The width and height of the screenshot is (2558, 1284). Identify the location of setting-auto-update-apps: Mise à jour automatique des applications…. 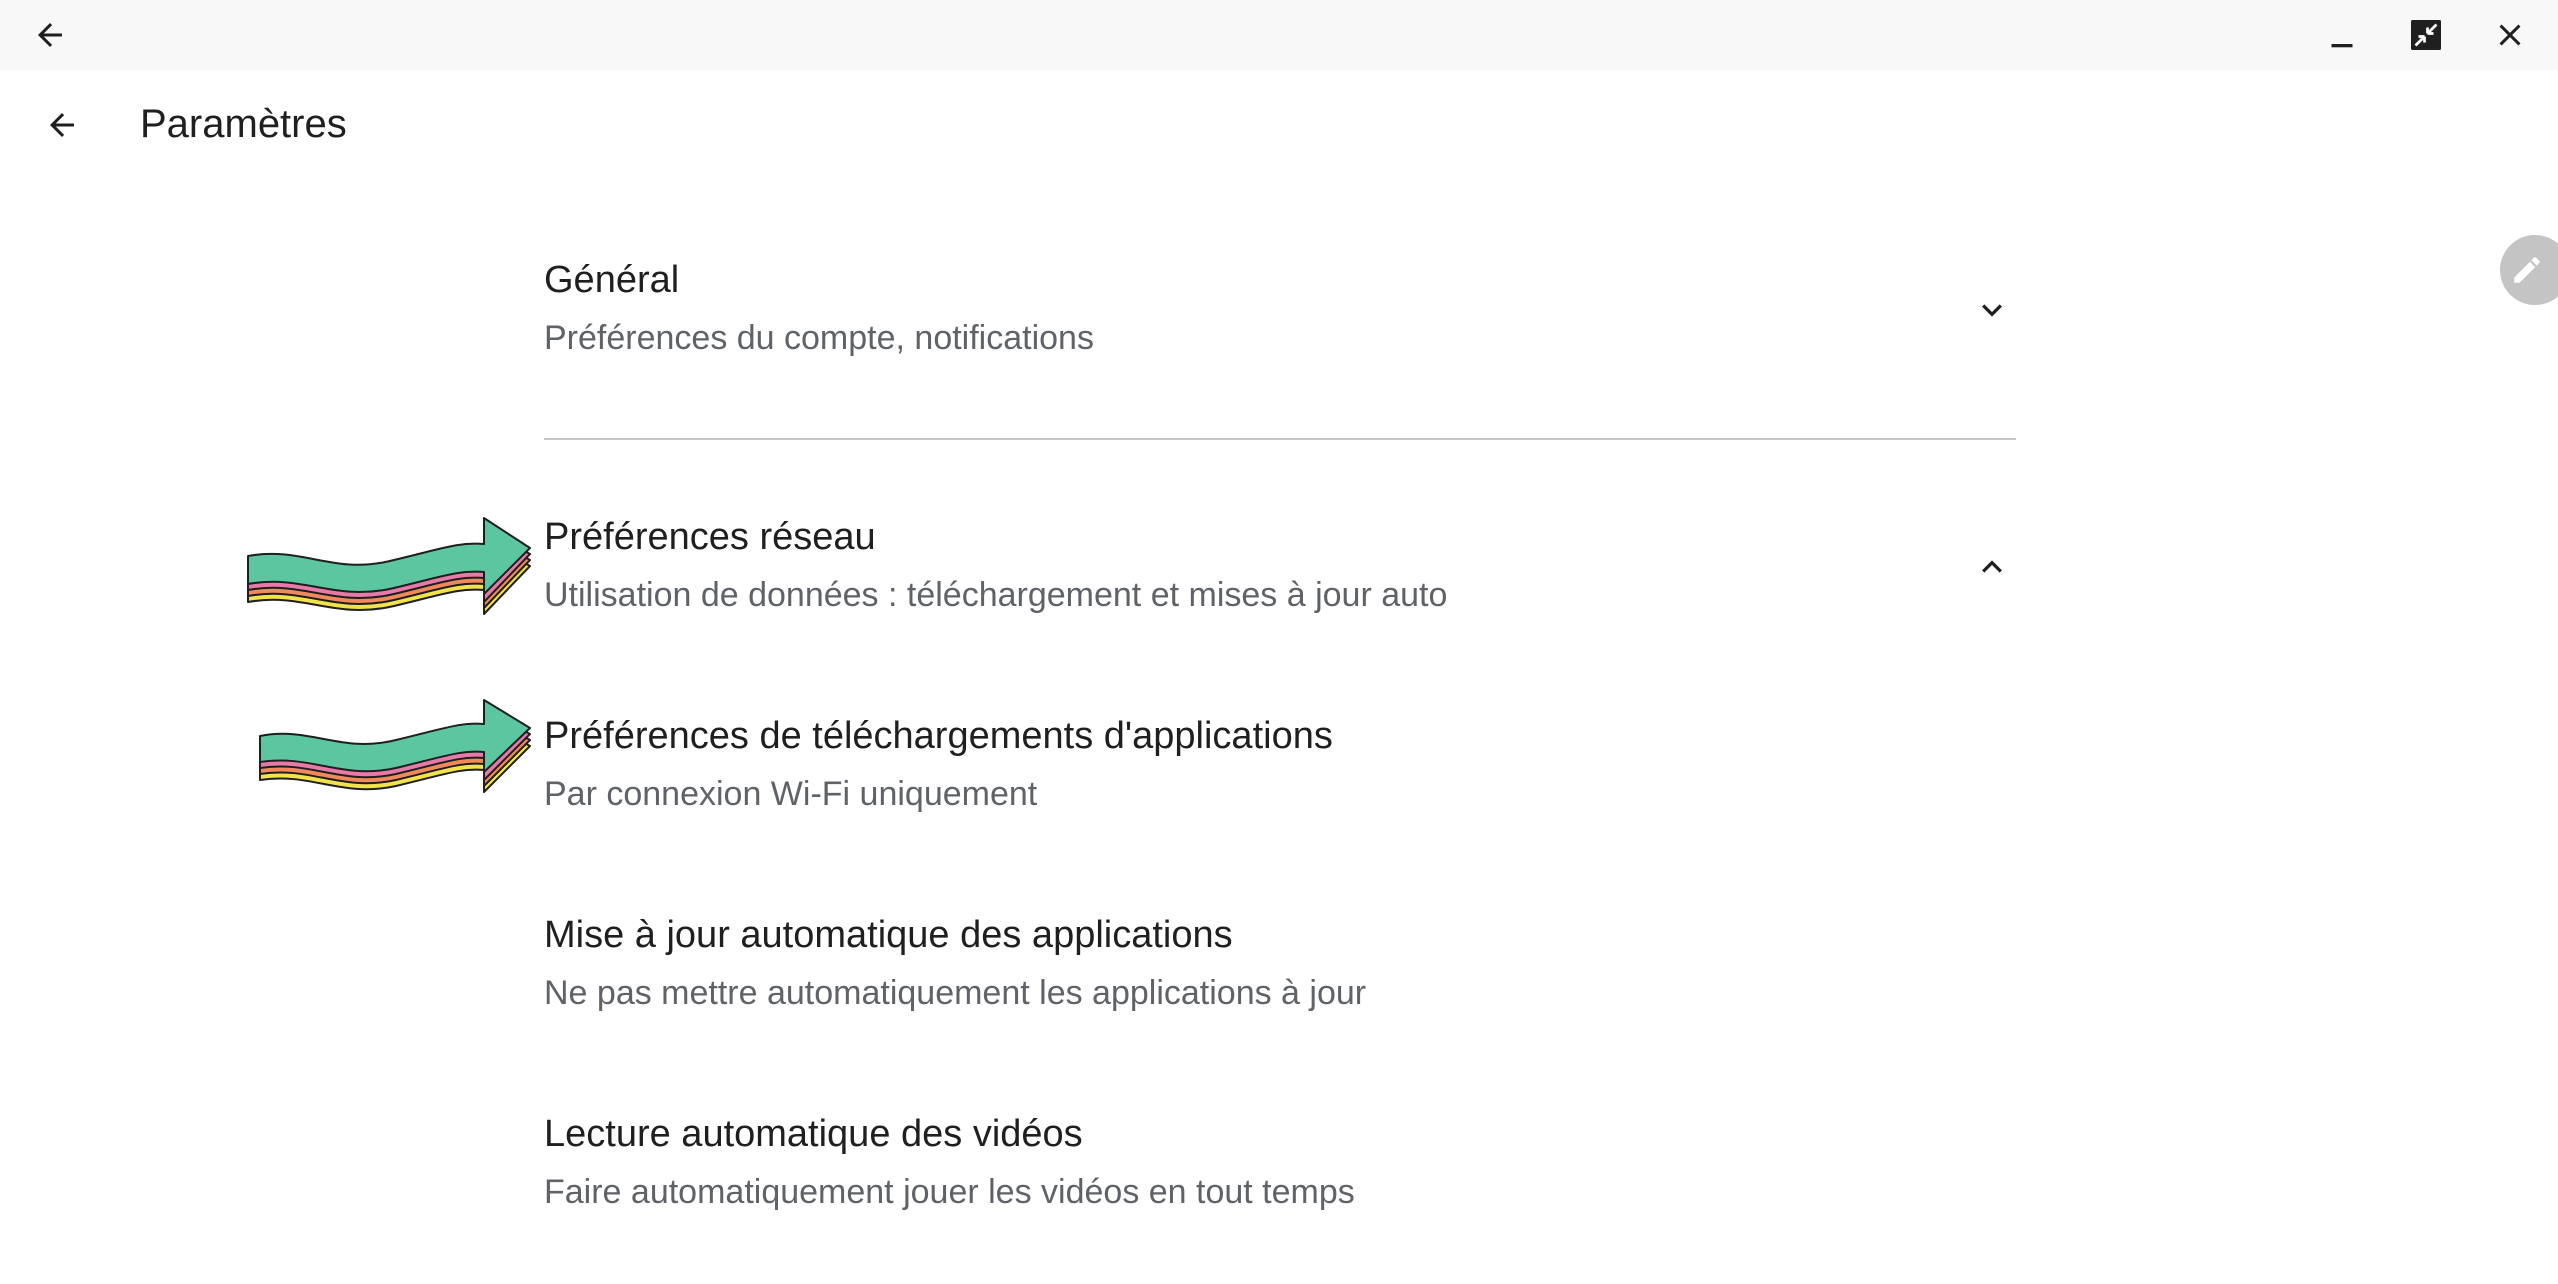
(1280, 973).